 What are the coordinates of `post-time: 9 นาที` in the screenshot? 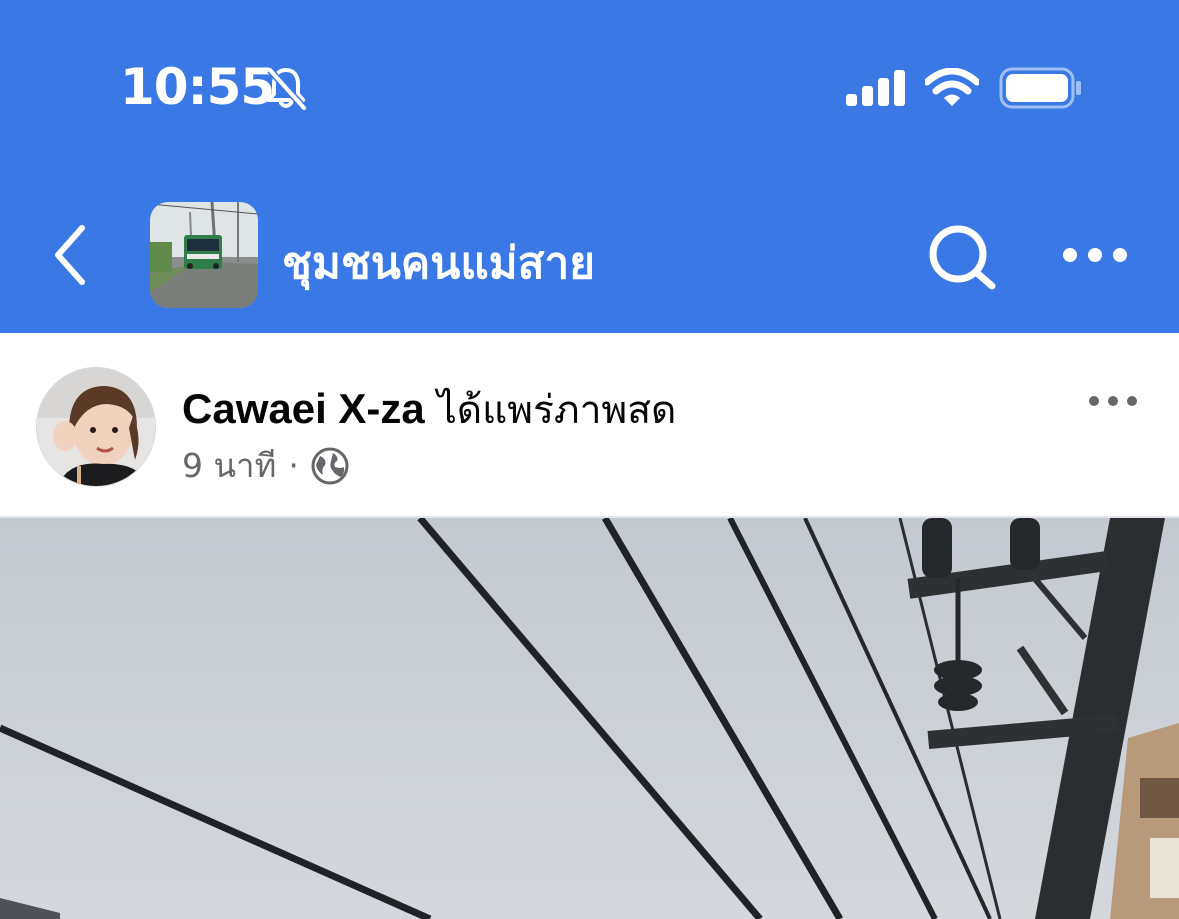 It's located at (229, 465).